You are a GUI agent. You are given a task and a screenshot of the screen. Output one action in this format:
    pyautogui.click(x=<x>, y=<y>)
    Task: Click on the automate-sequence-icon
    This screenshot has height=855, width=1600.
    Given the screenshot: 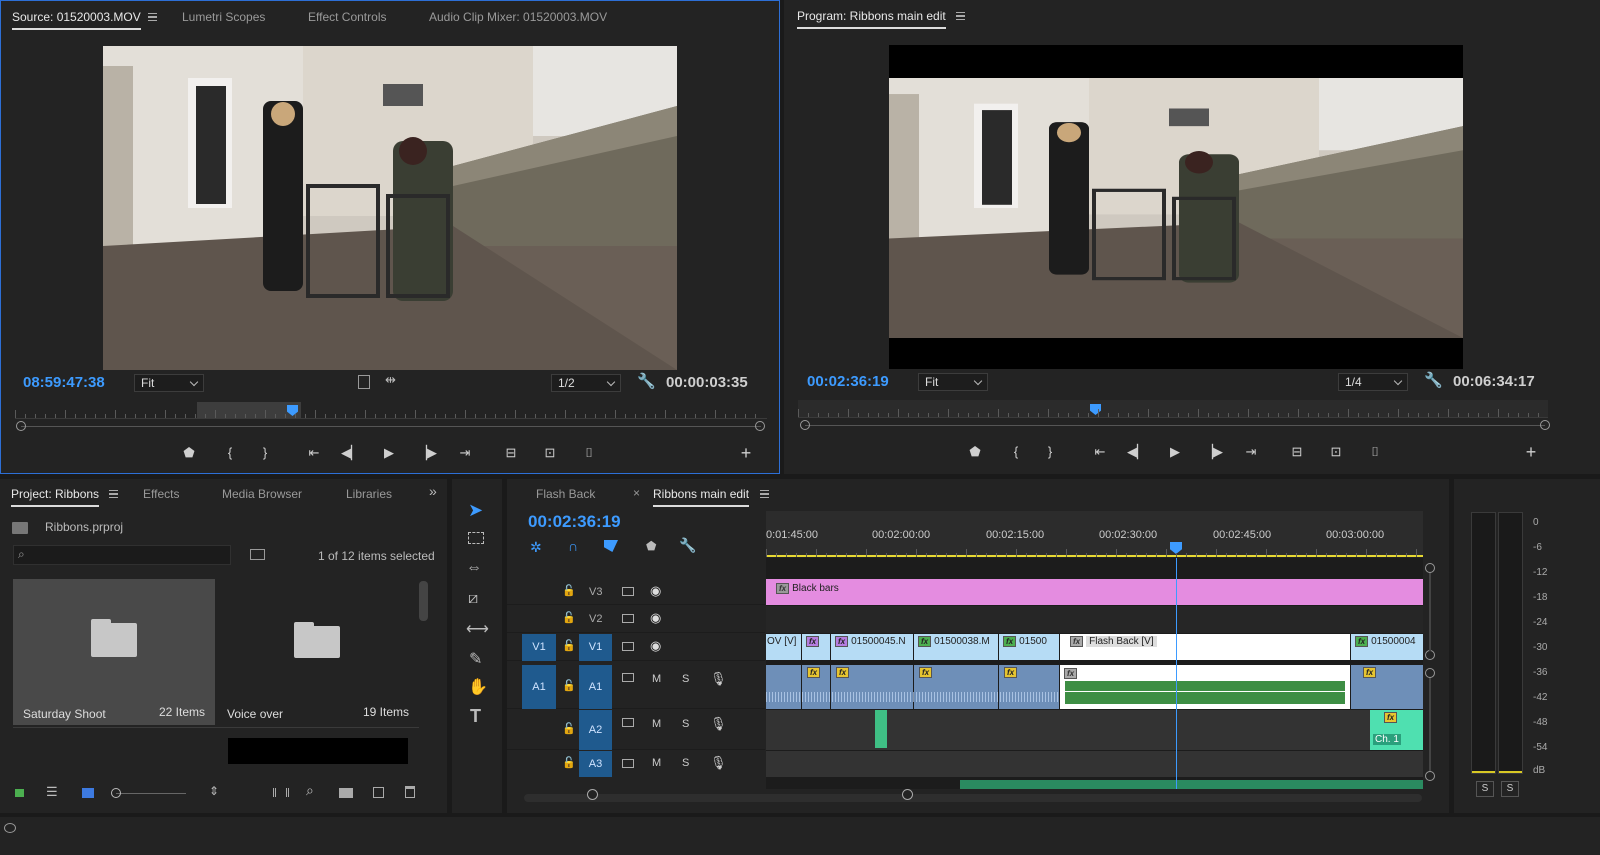 What is the action you would take?
    pyautogui.click(x=281, y=792)
    